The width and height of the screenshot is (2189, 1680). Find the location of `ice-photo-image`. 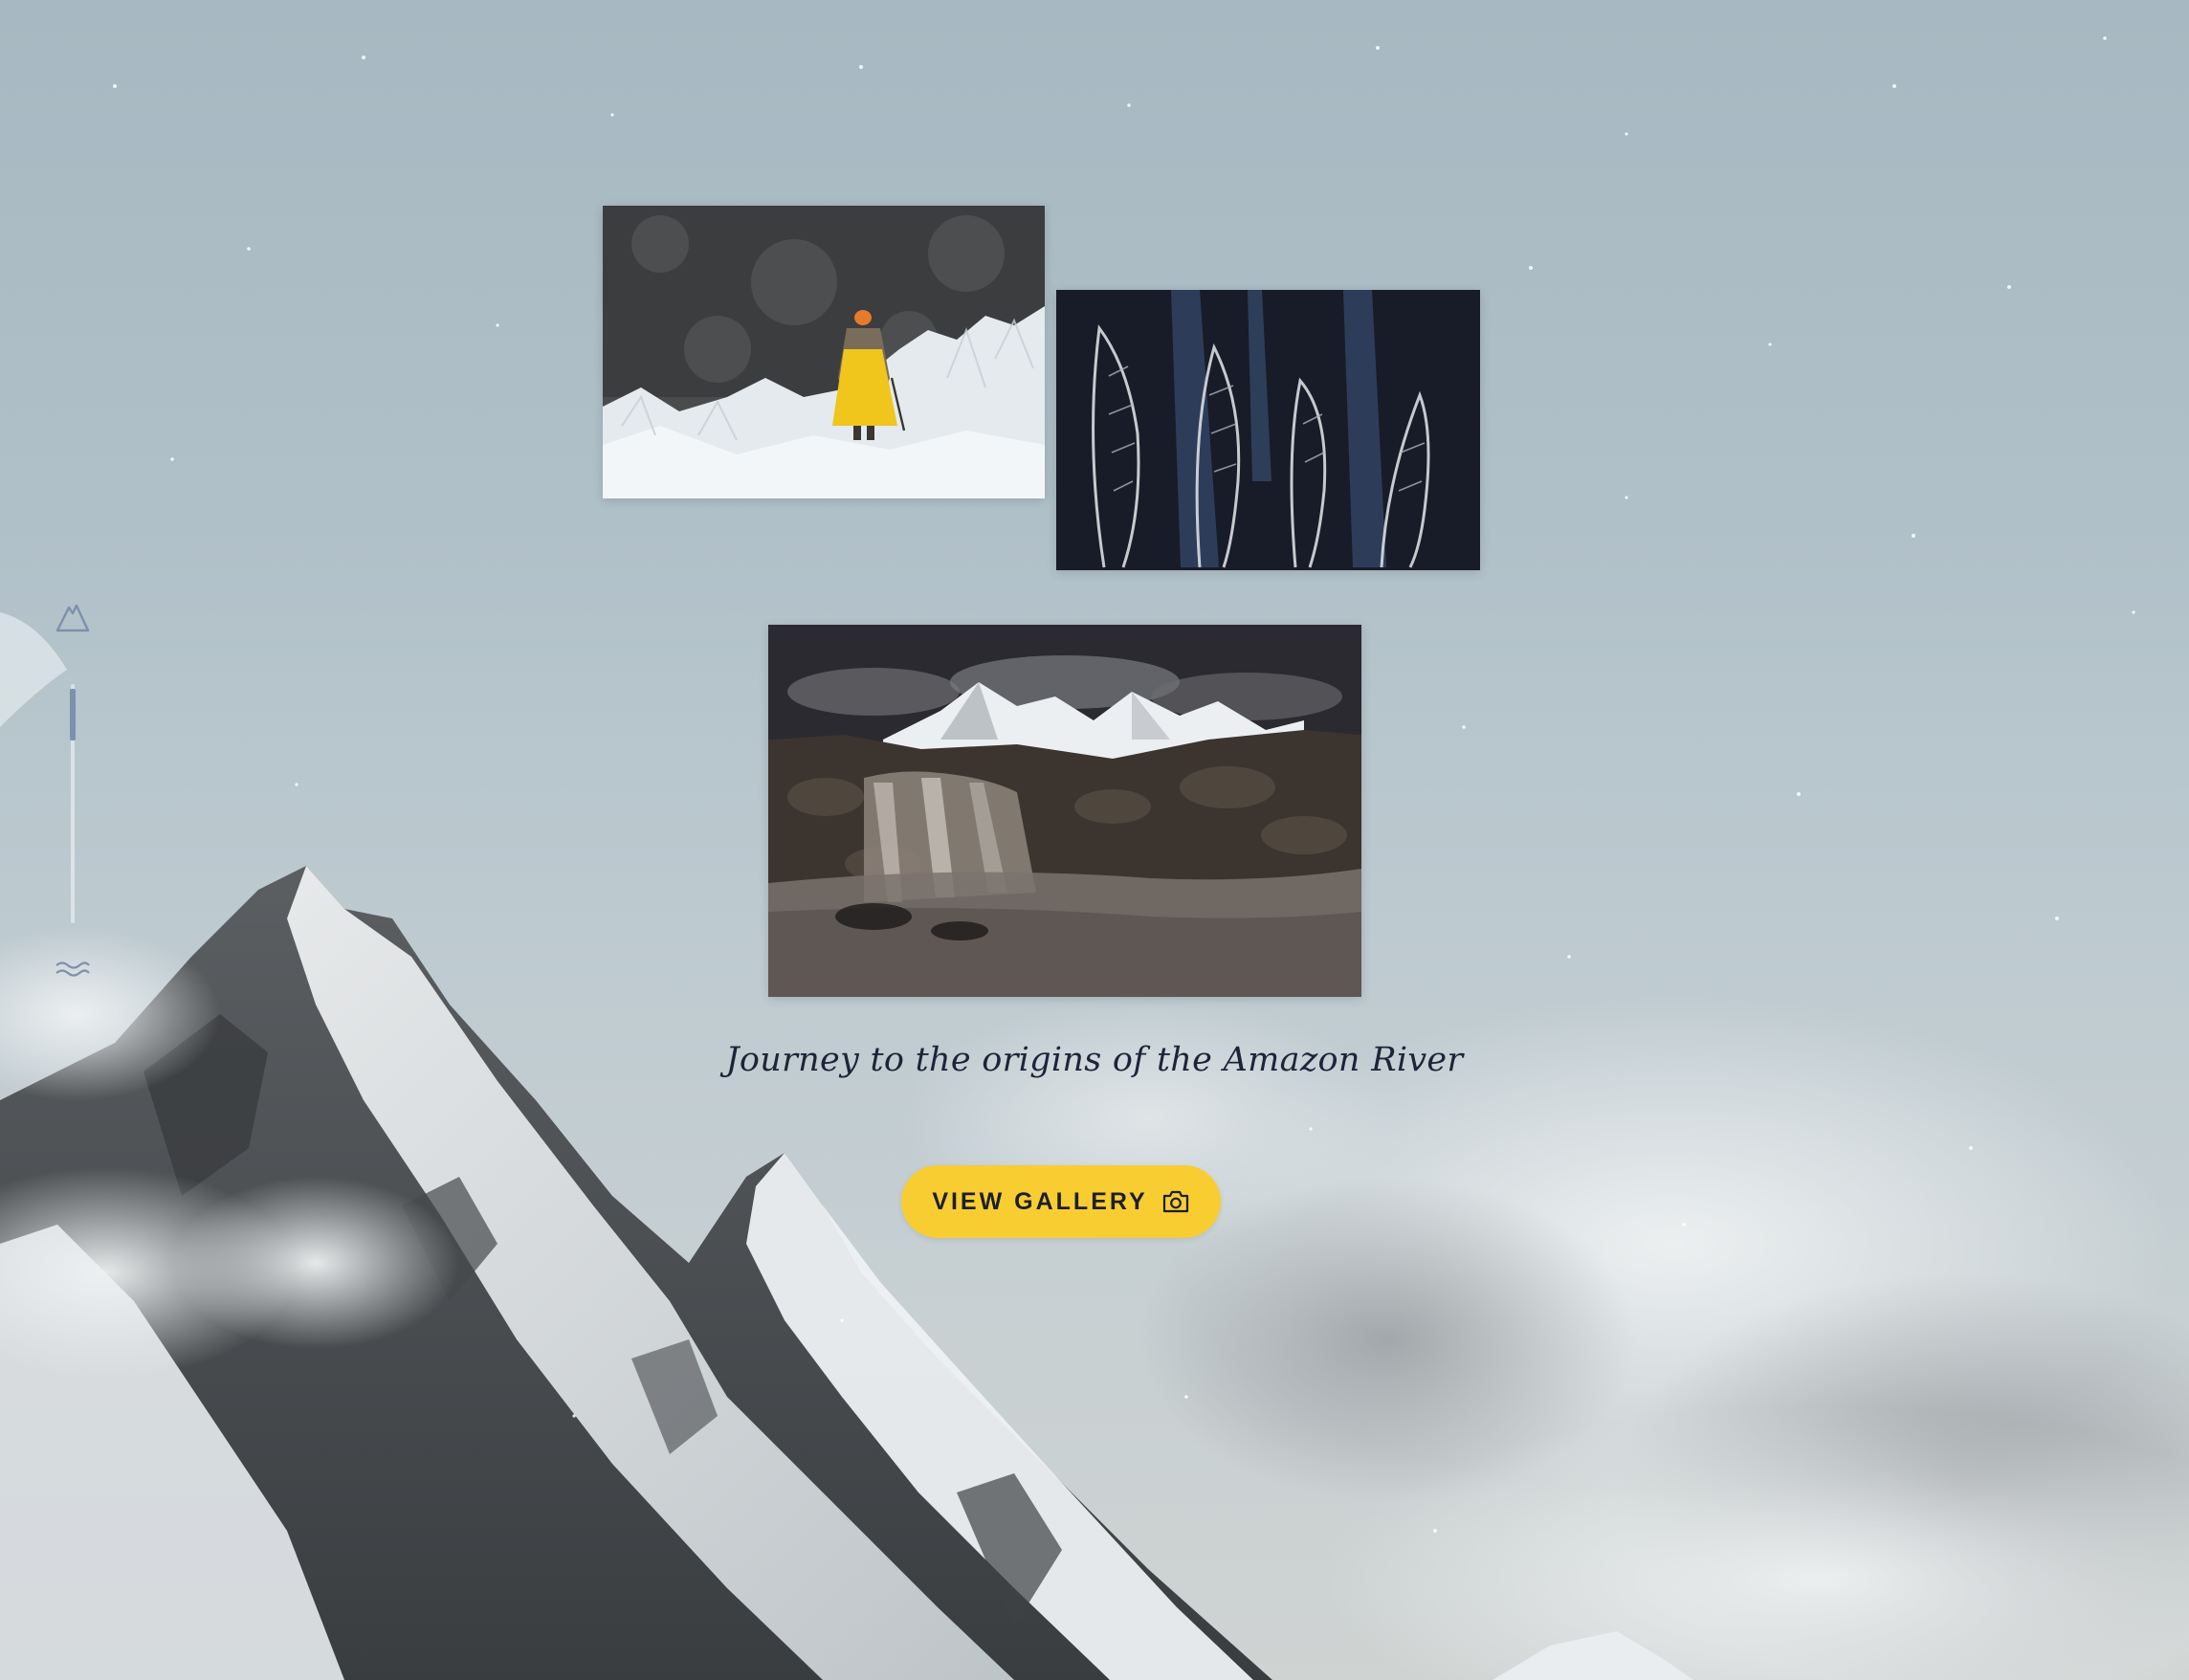

ice-photo-image is located at coordinates (1268, 430).